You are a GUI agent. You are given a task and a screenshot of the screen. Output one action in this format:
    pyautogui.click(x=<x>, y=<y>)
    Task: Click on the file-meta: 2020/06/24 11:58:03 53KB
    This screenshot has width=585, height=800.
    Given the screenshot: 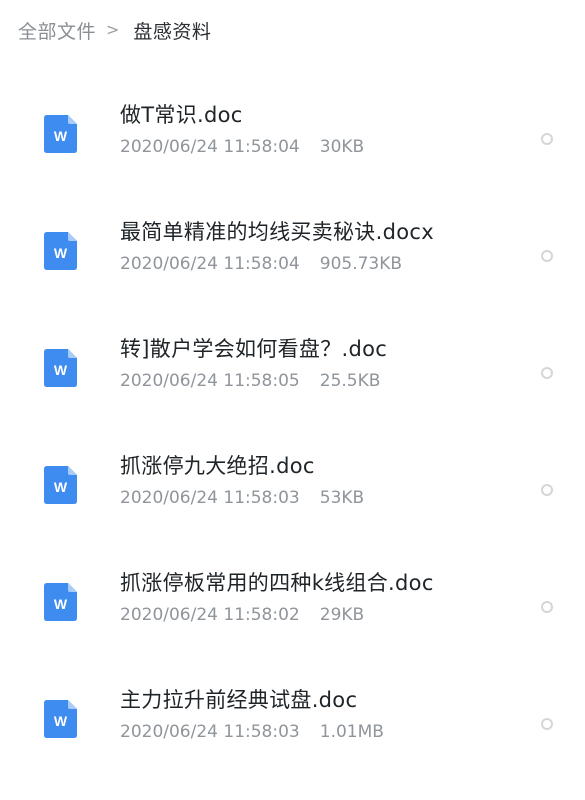 What is the action you would take?
    pyautogui.click(x=242, y=498)
    